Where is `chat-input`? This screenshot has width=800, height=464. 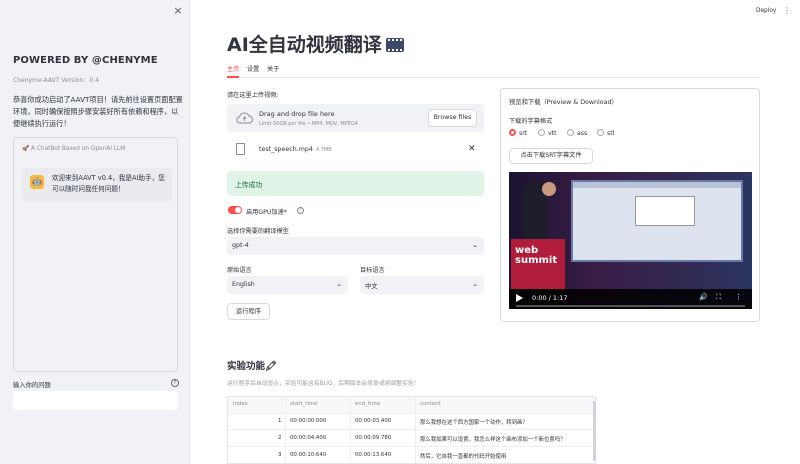
chat-input is located at coordinates (95, 400).